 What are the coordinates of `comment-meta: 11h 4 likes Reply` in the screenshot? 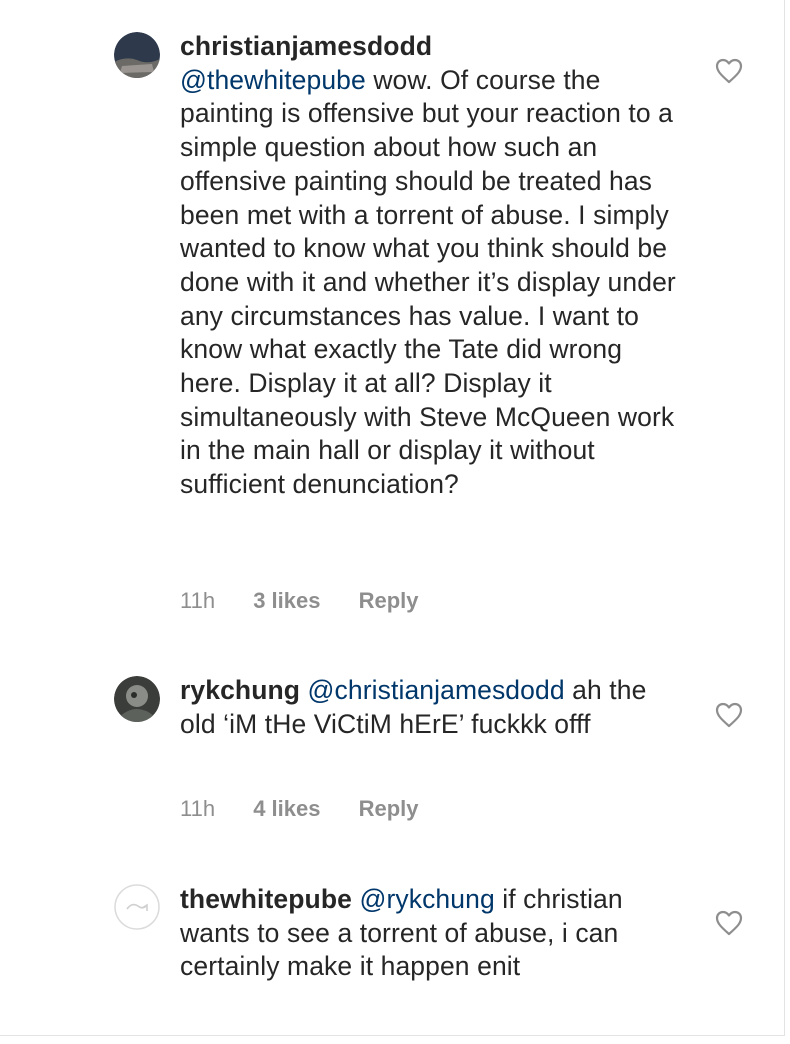 It's located at (315, 809).